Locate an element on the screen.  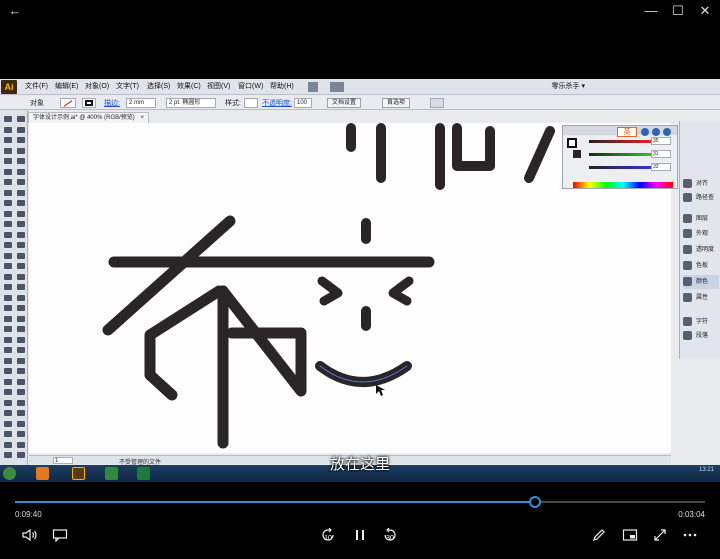
seek-handle is located at coordinates (534, 502).